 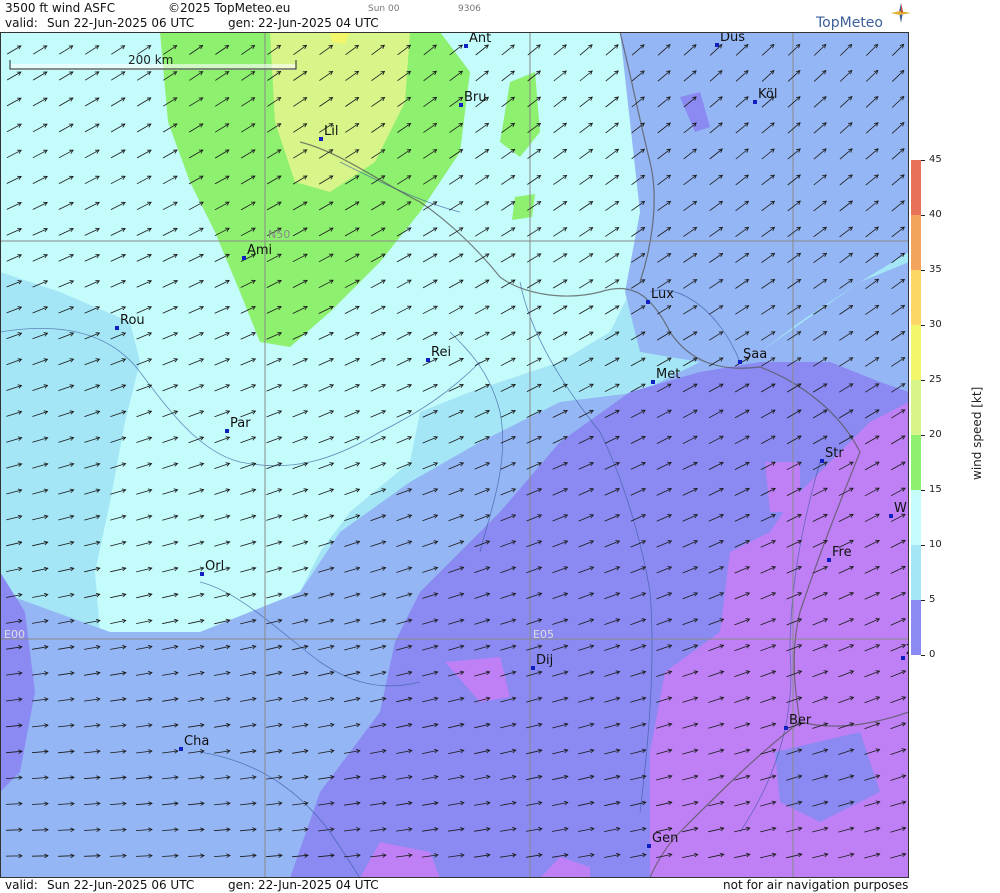 I want to click on copyright: ©2025 TopMeteo.eu, so click(x=229, y=8).